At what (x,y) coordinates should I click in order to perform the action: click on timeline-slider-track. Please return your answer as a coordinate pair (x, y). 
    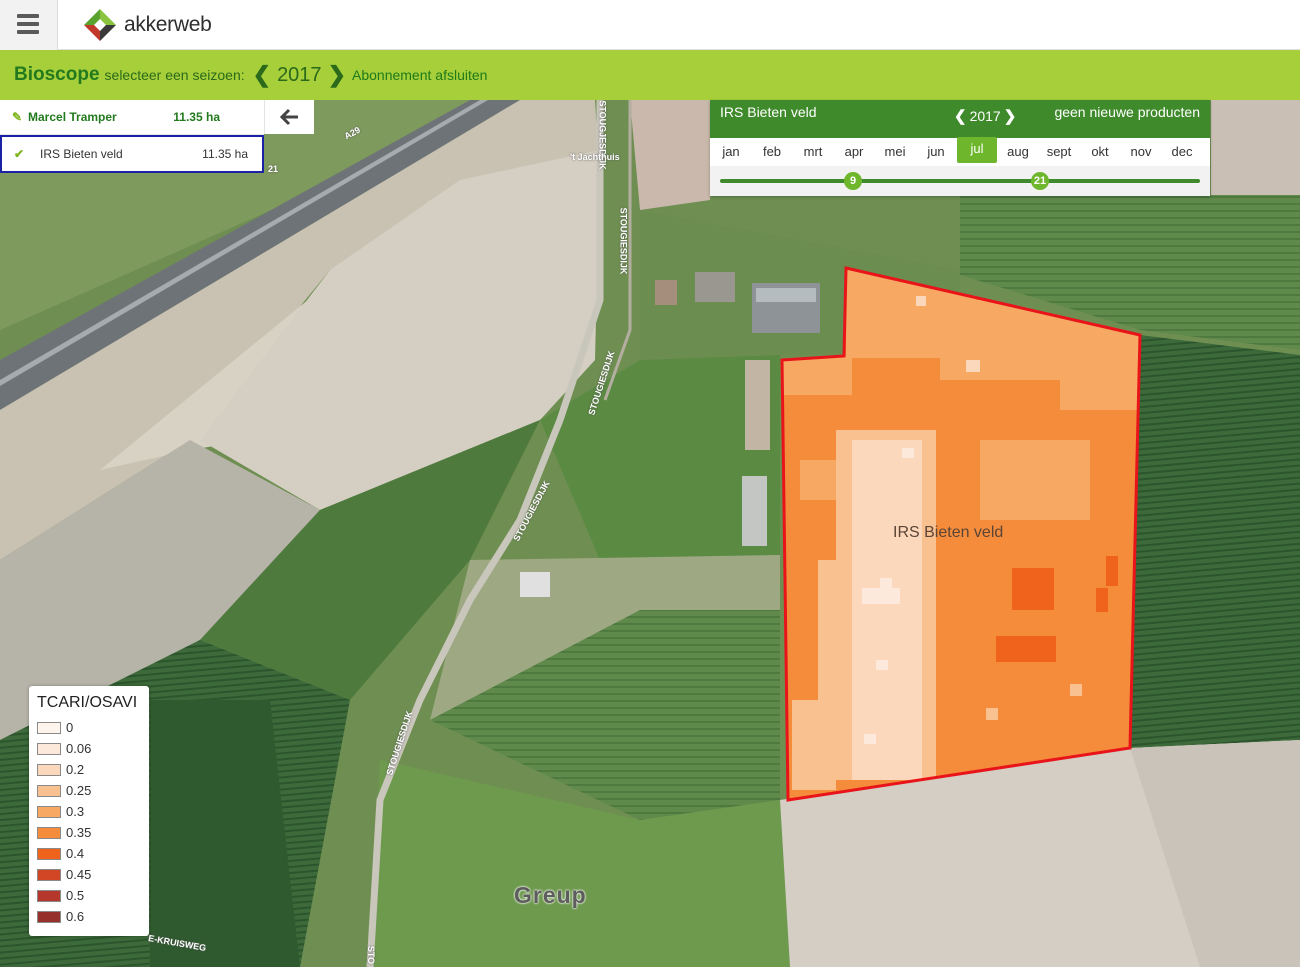
    Looking at the image, I should click on (960, 181).